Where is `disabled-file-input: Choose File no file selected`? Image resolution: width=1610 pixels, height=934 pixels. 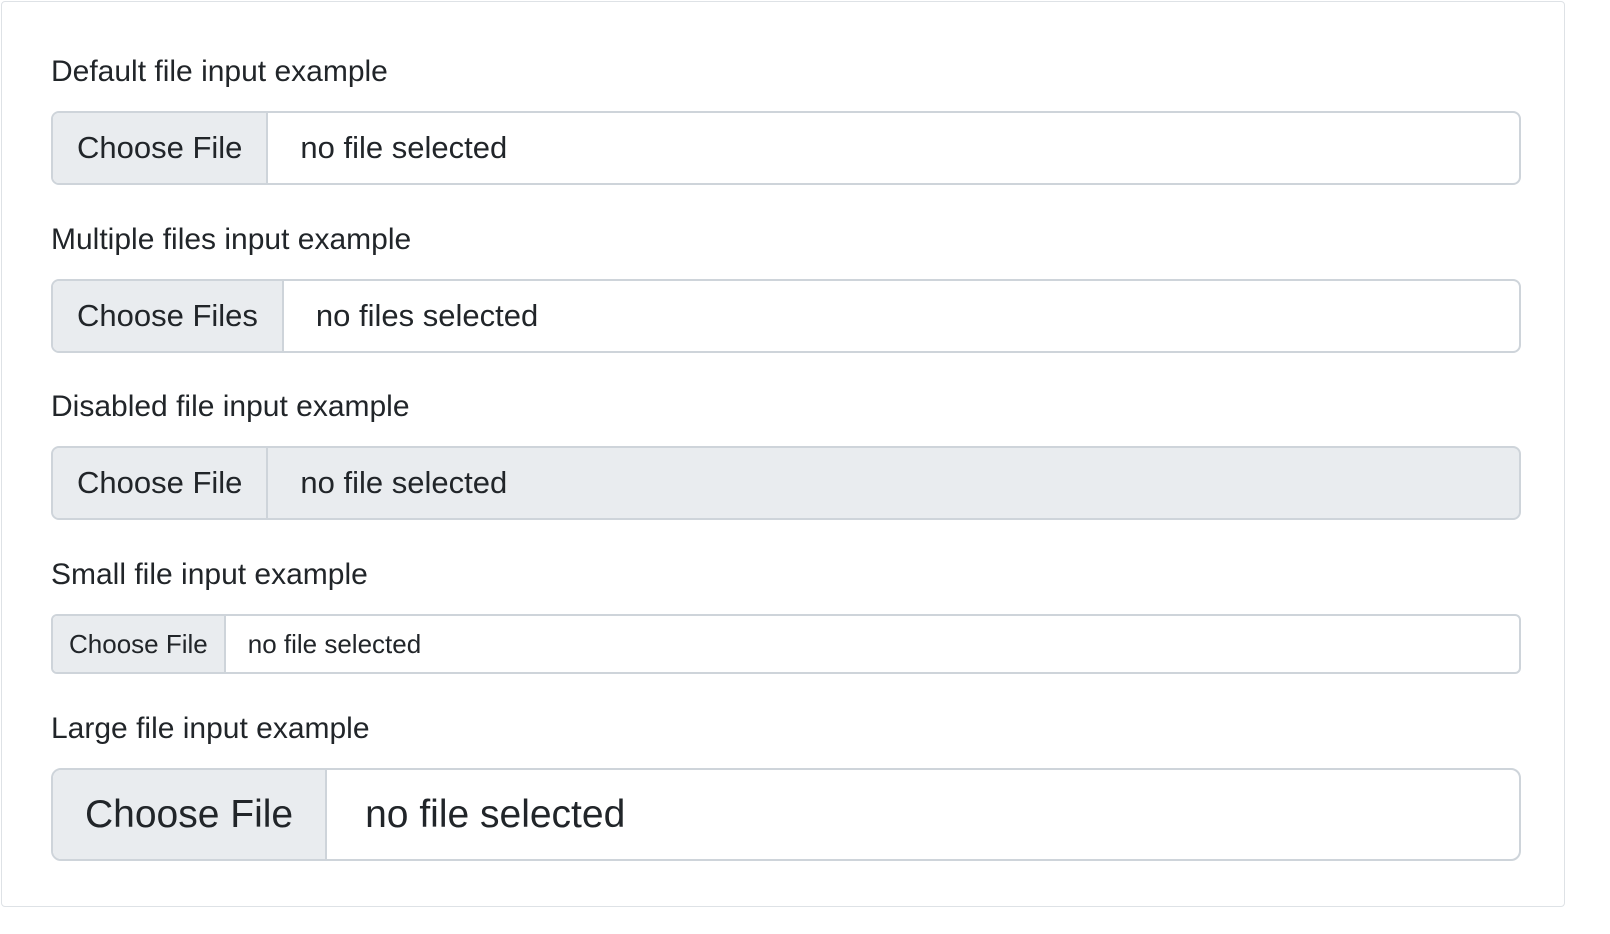 disabled-file-input: Choose File no file selected is located at coordinates (786, 483).